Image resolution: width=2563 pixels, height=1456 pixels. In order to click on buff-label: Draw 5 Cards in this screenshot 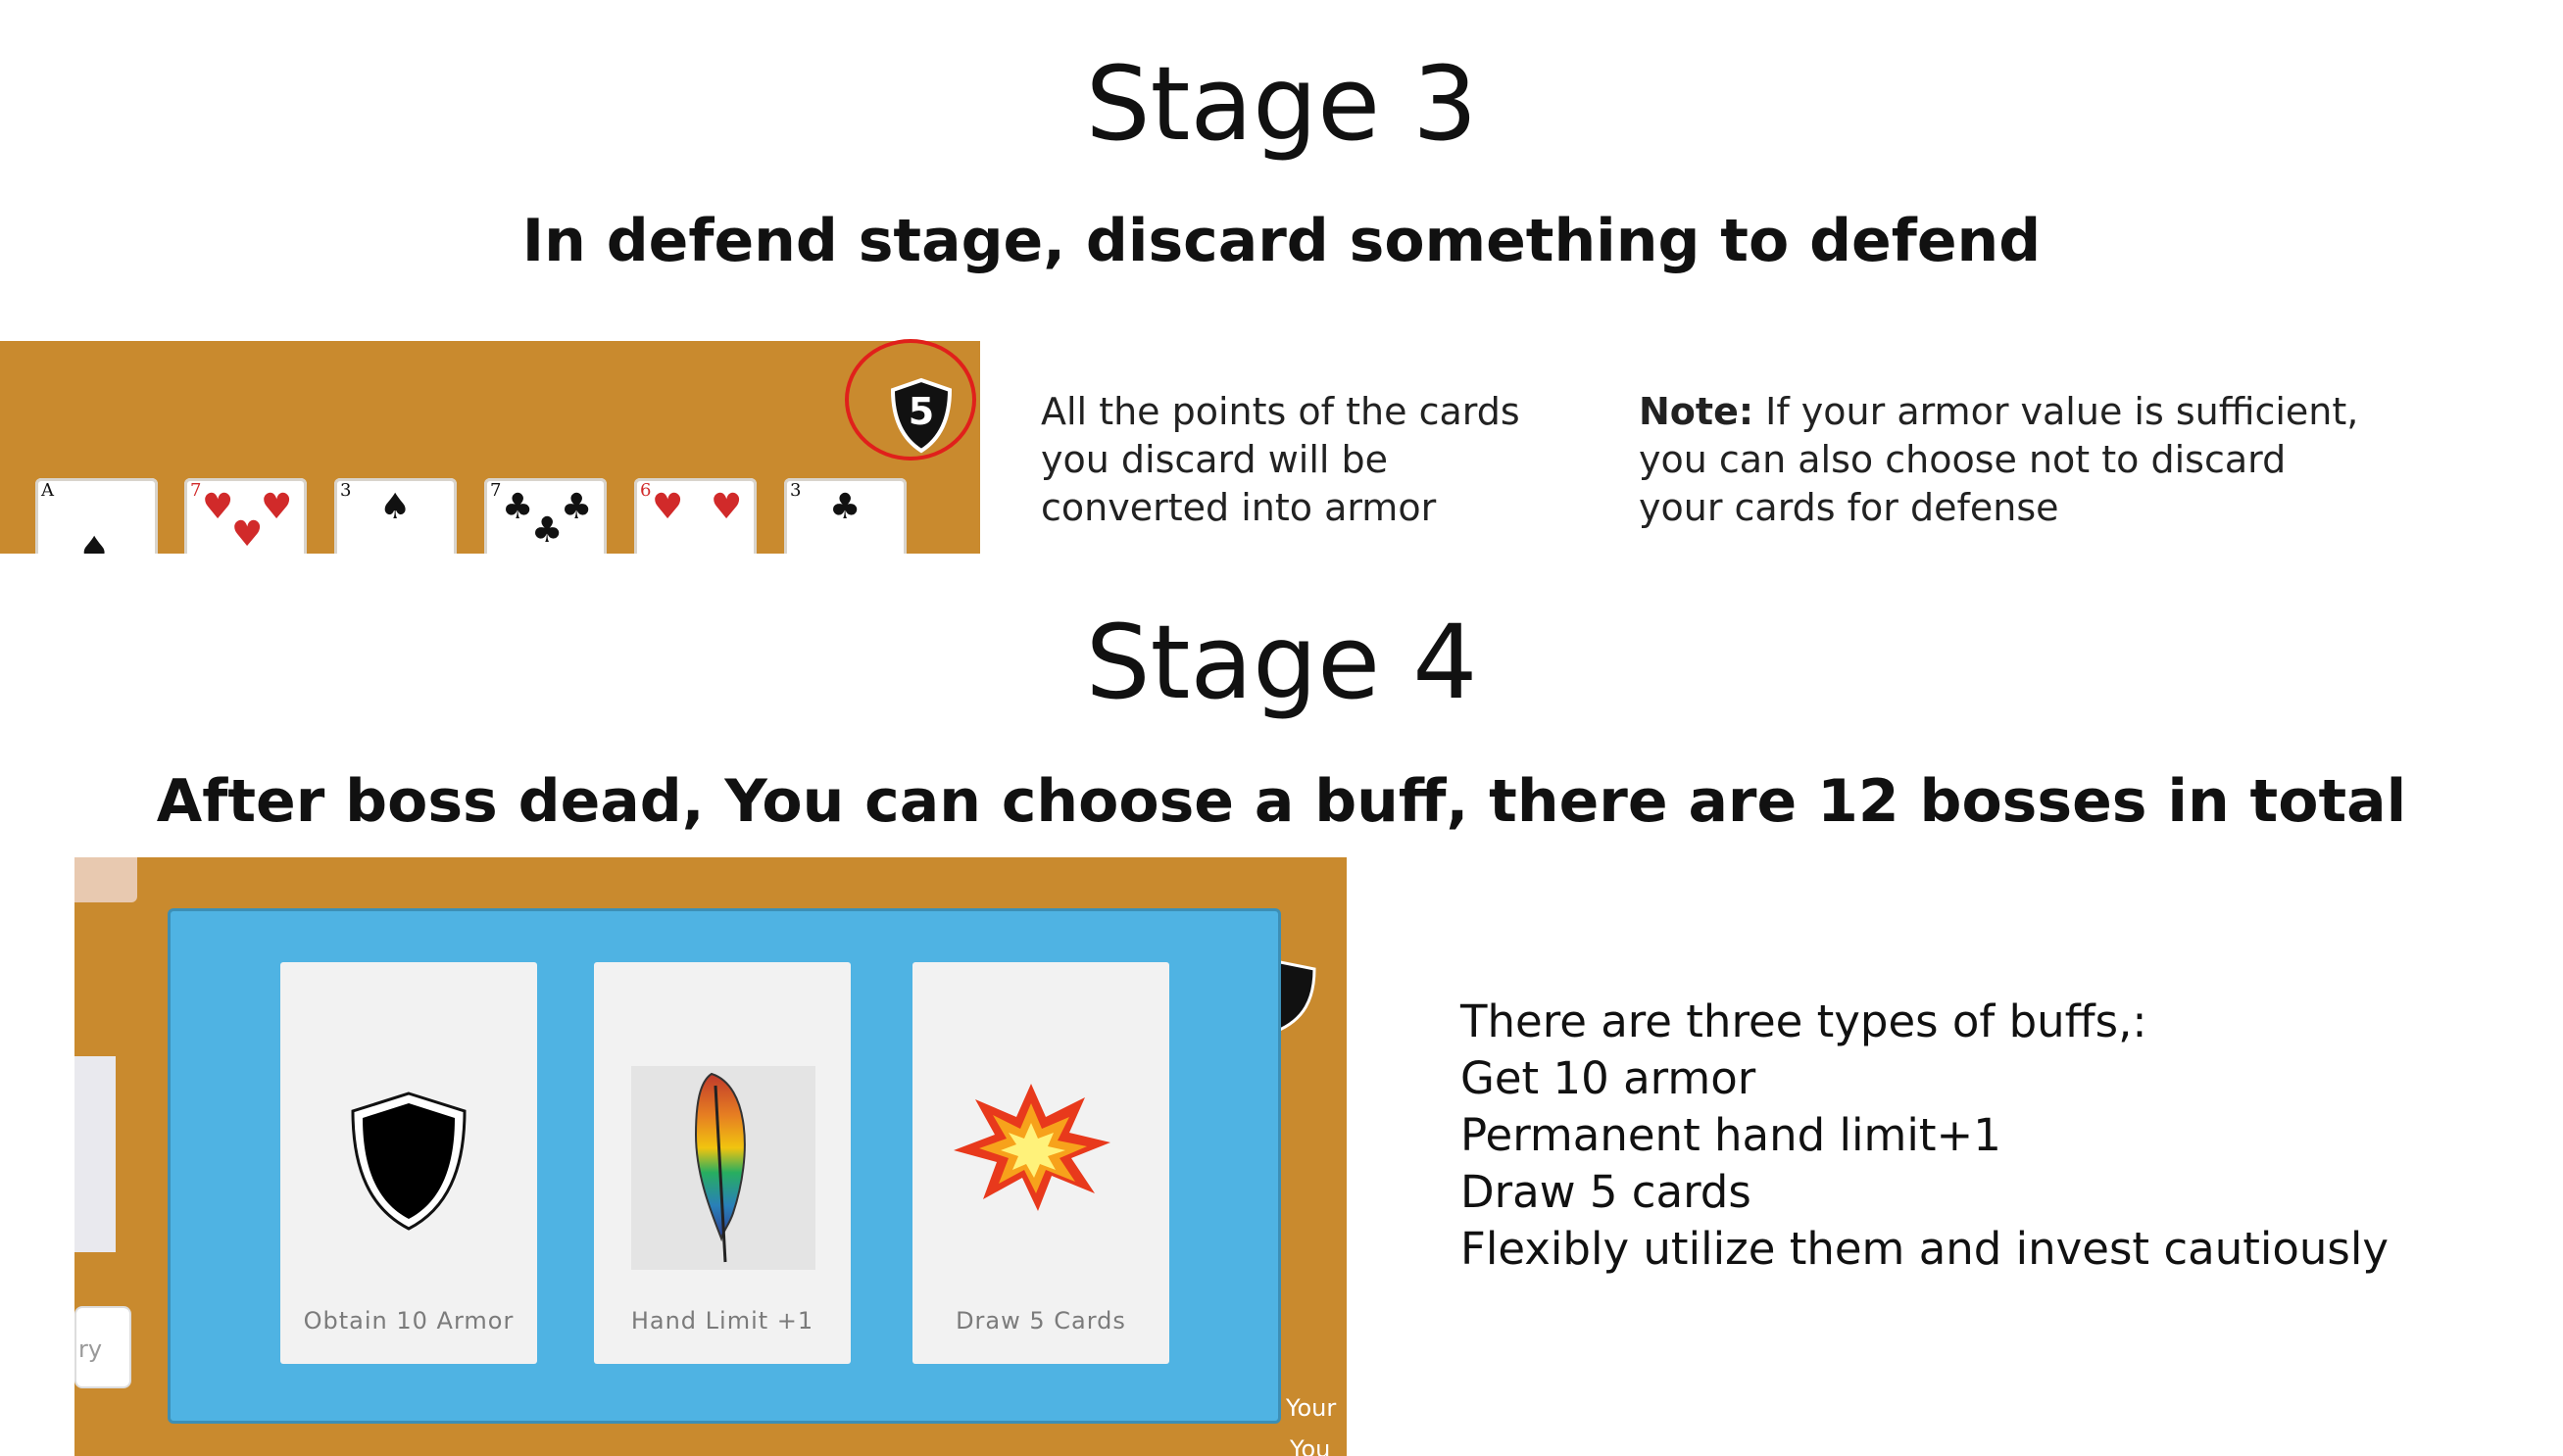, I will do `click(1041, 1321)`.